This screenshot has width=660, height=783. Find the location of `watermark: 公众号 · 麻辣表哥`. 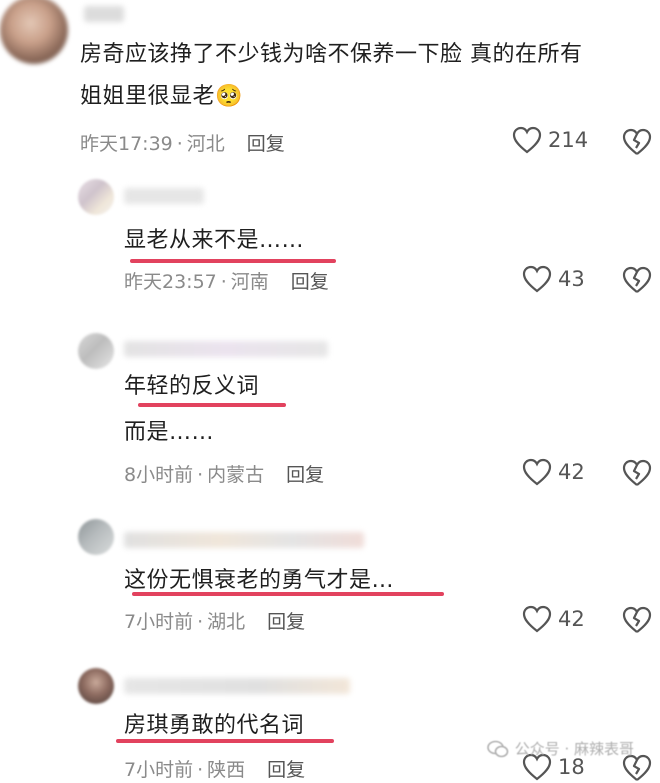

watermark: 公众号 · 麻辣表哥 is located at coordinates (560, 748).